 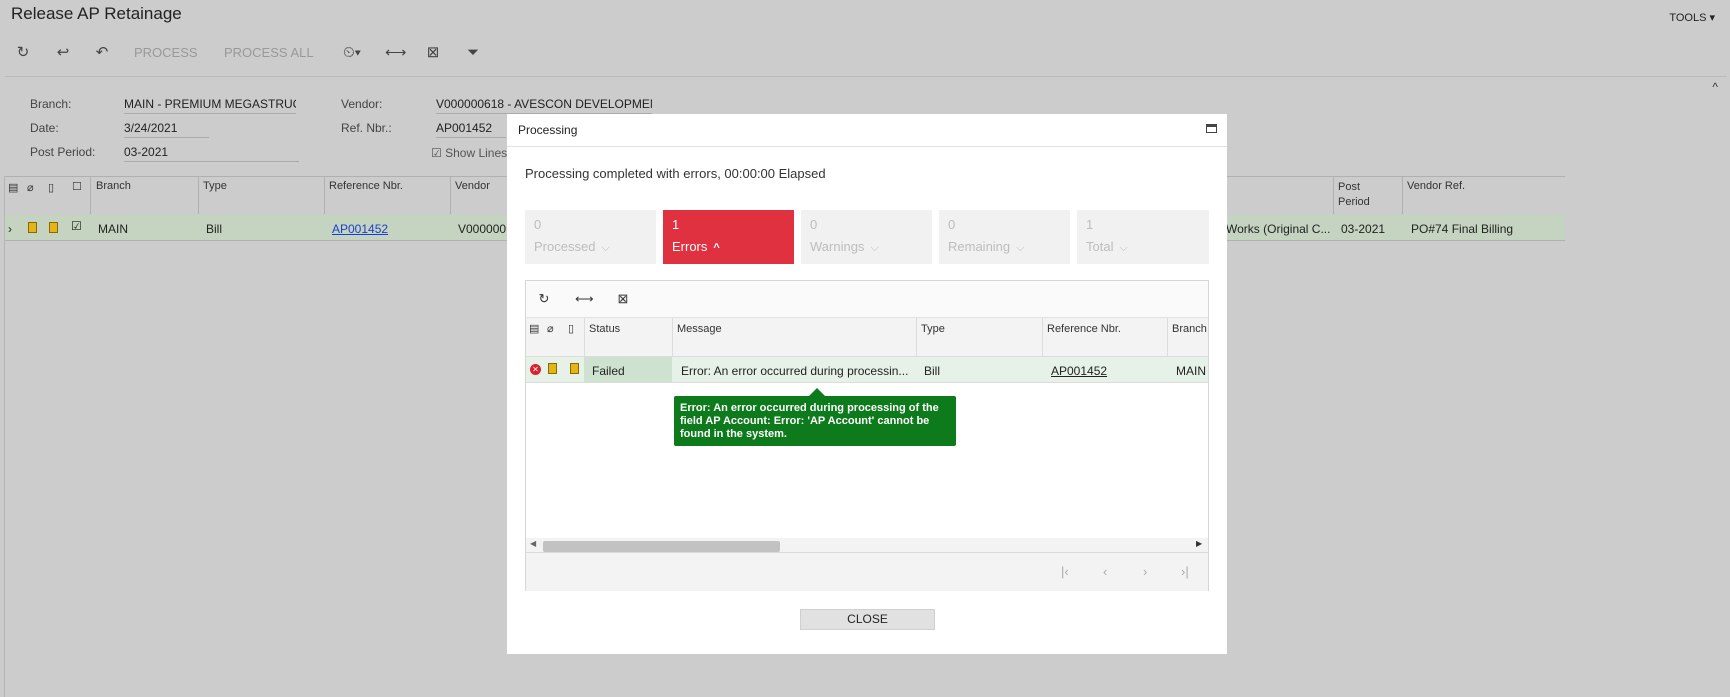 I want to click on errors-tile: 1 Errors ^, so click(x=728, y=237).